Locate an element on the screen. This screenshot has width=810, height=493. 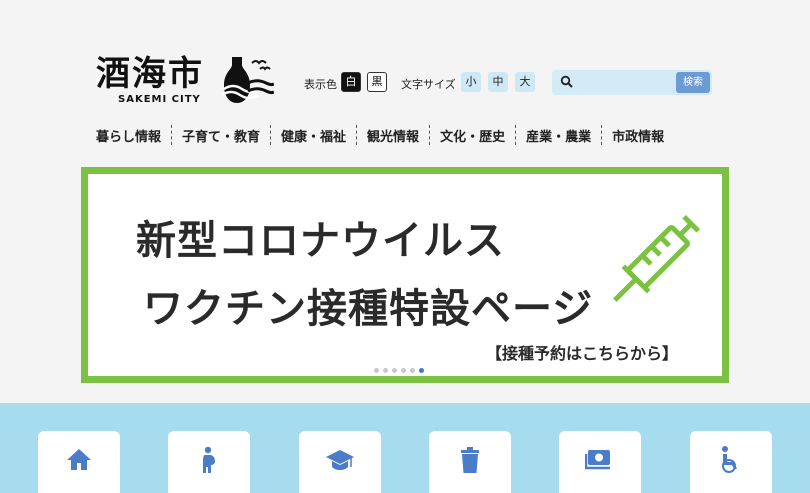
color-label: 表示色 is located at coordinates (320, 84).